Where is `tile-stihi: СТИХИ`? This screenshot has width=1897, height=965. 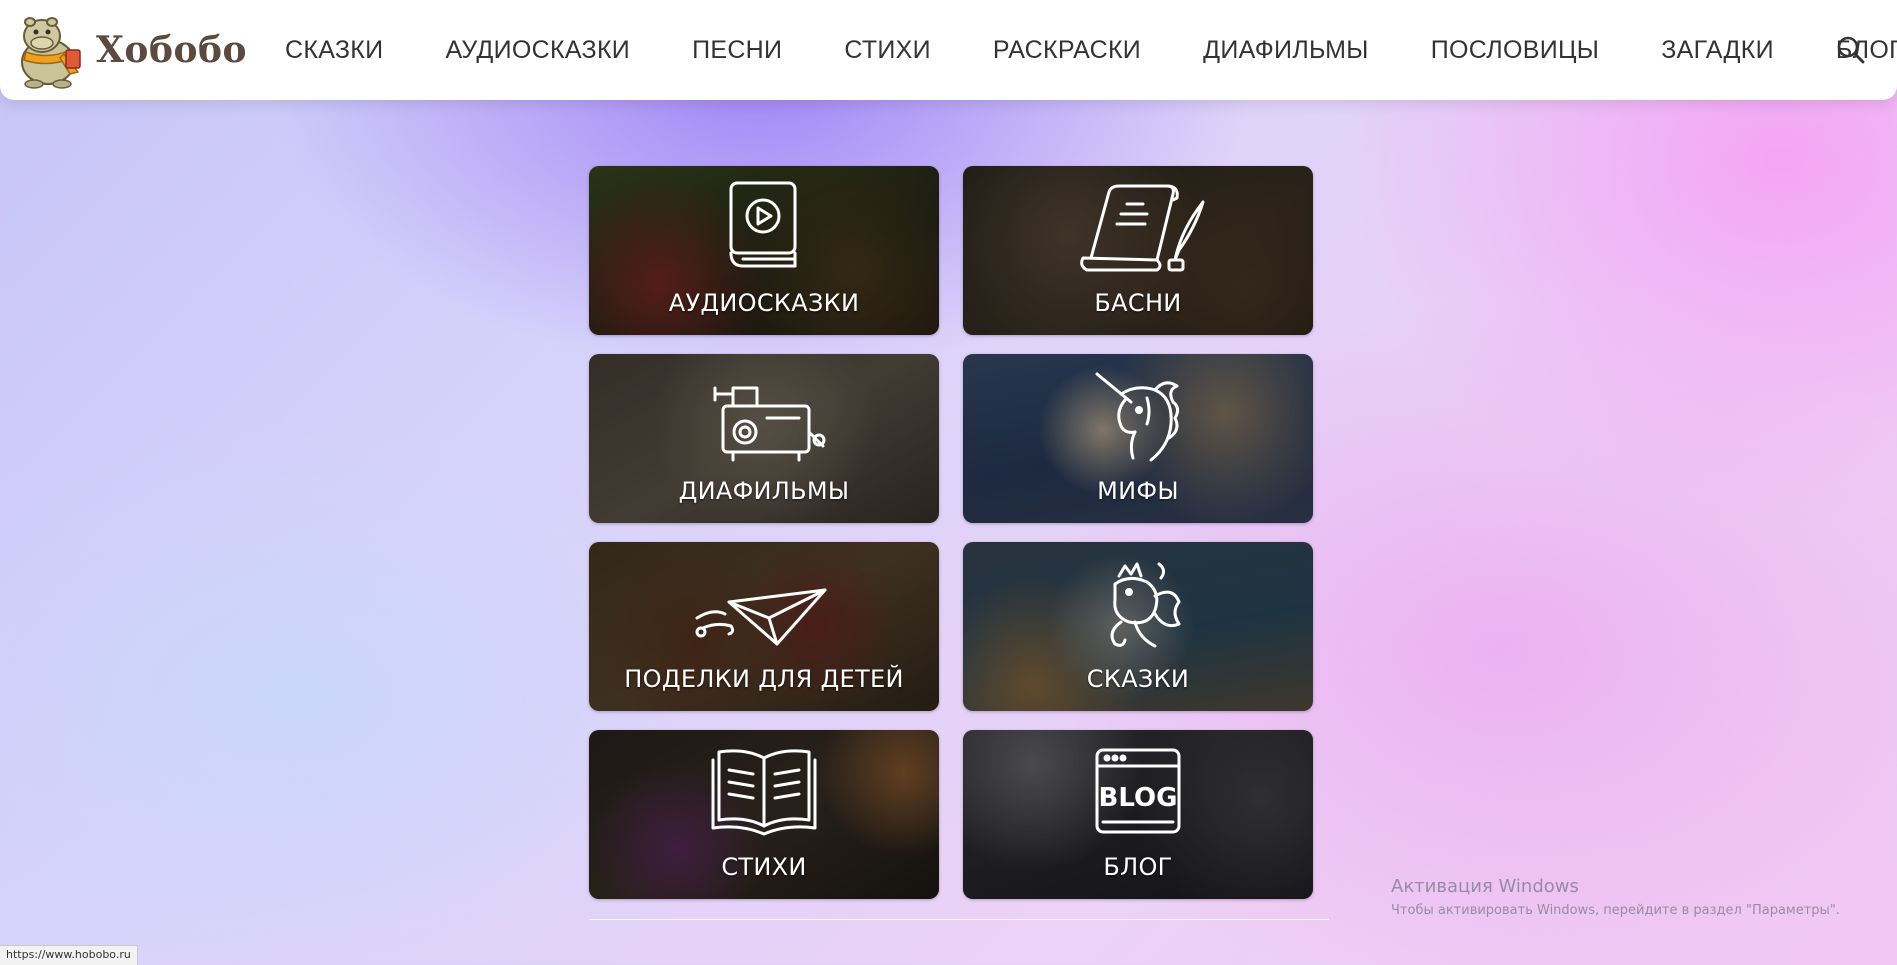
tile-stihi: СТИХИ is located at coordinates (764, 814).